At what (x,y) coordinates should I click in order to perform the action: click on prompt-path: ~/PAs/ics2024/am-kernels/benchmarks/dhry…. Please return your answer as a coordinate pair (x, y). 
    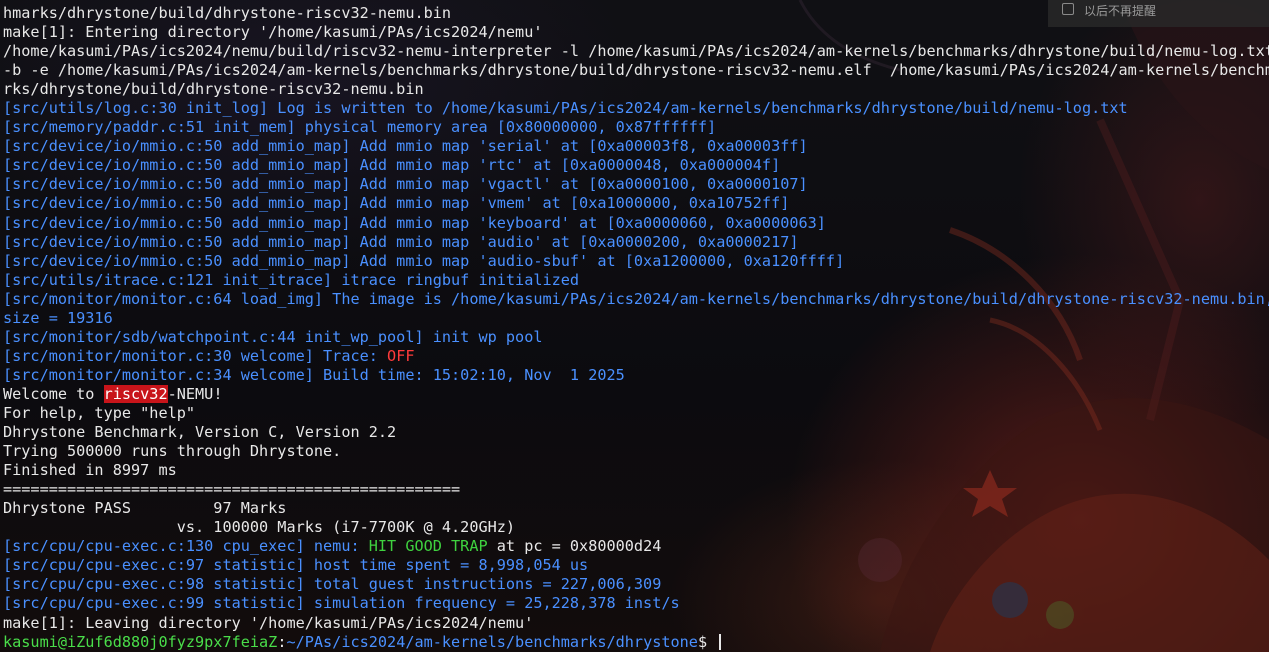
    Looking at the image, I should click on (492, 641).